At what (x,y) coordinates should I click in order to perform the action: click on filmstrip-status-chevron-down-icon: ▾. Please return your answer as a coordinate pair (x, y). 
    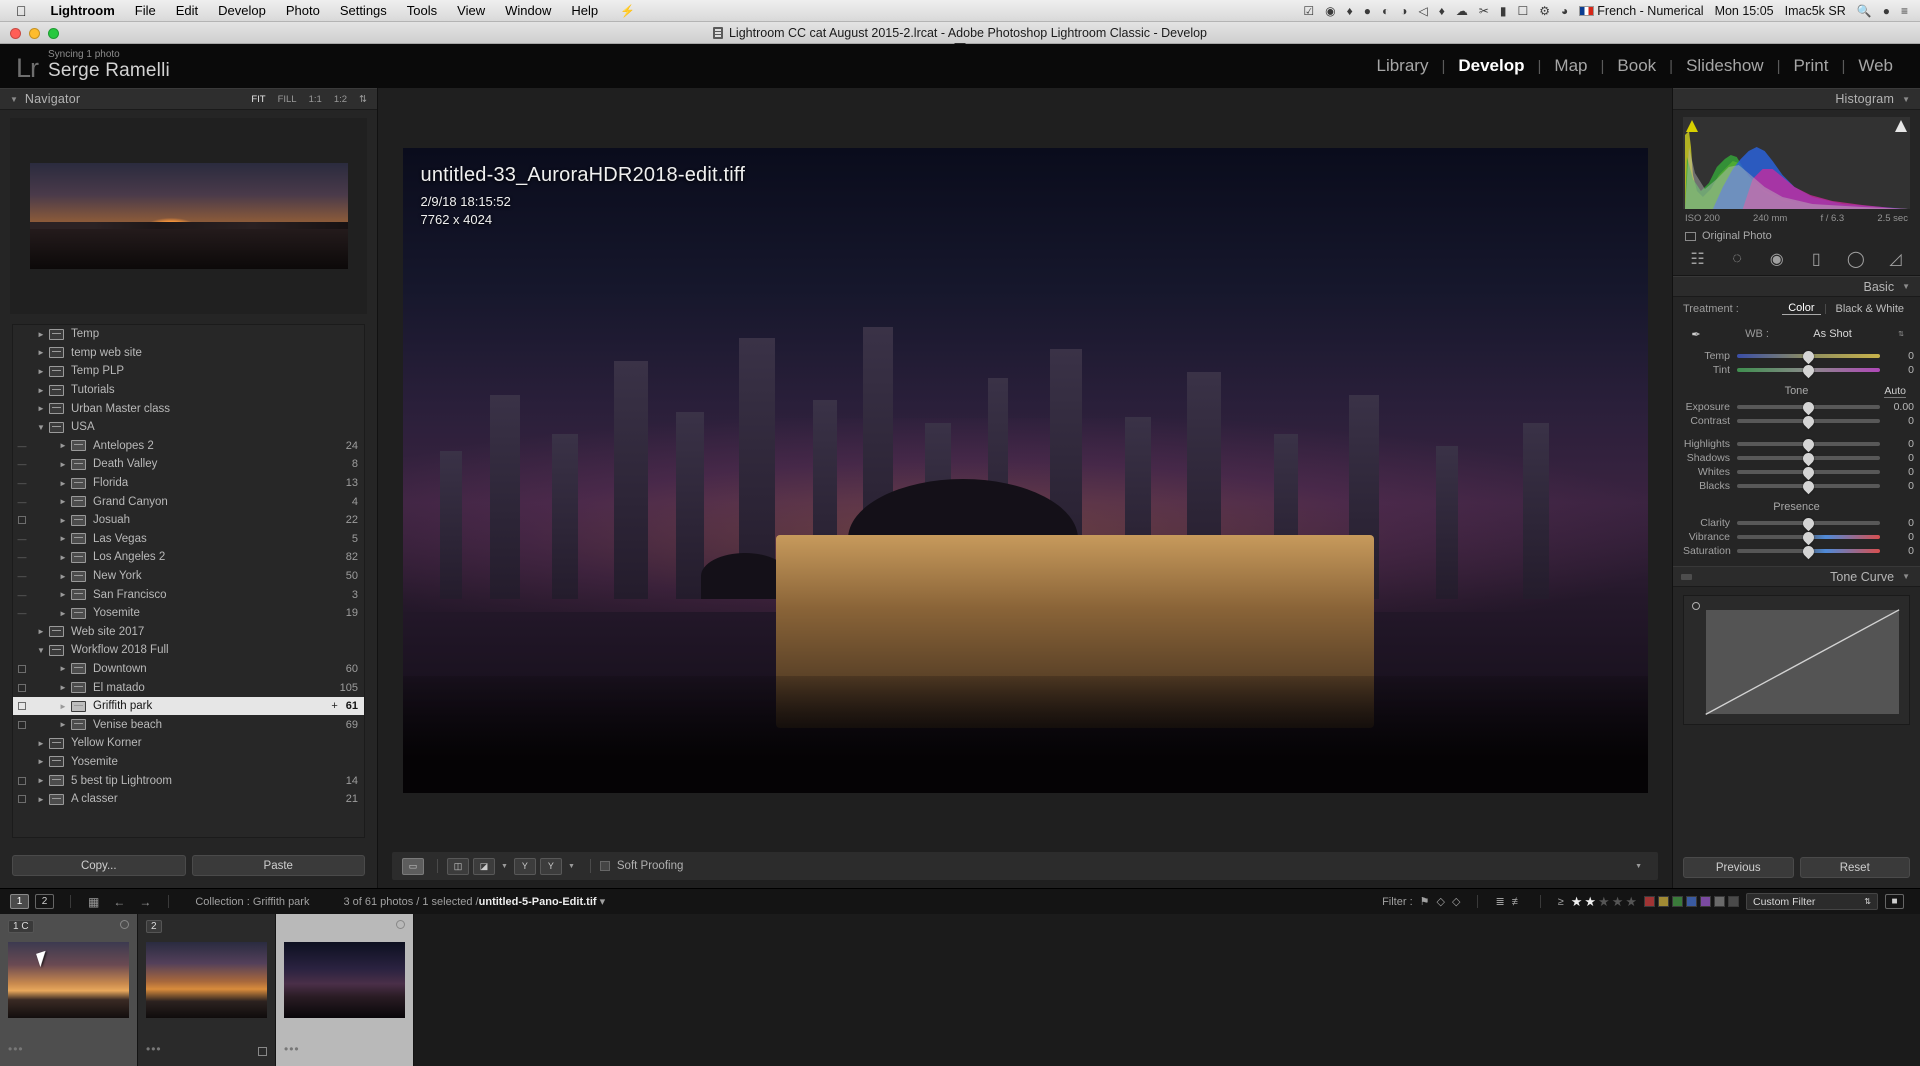
    Looking at the image, I should click on (603, 902).